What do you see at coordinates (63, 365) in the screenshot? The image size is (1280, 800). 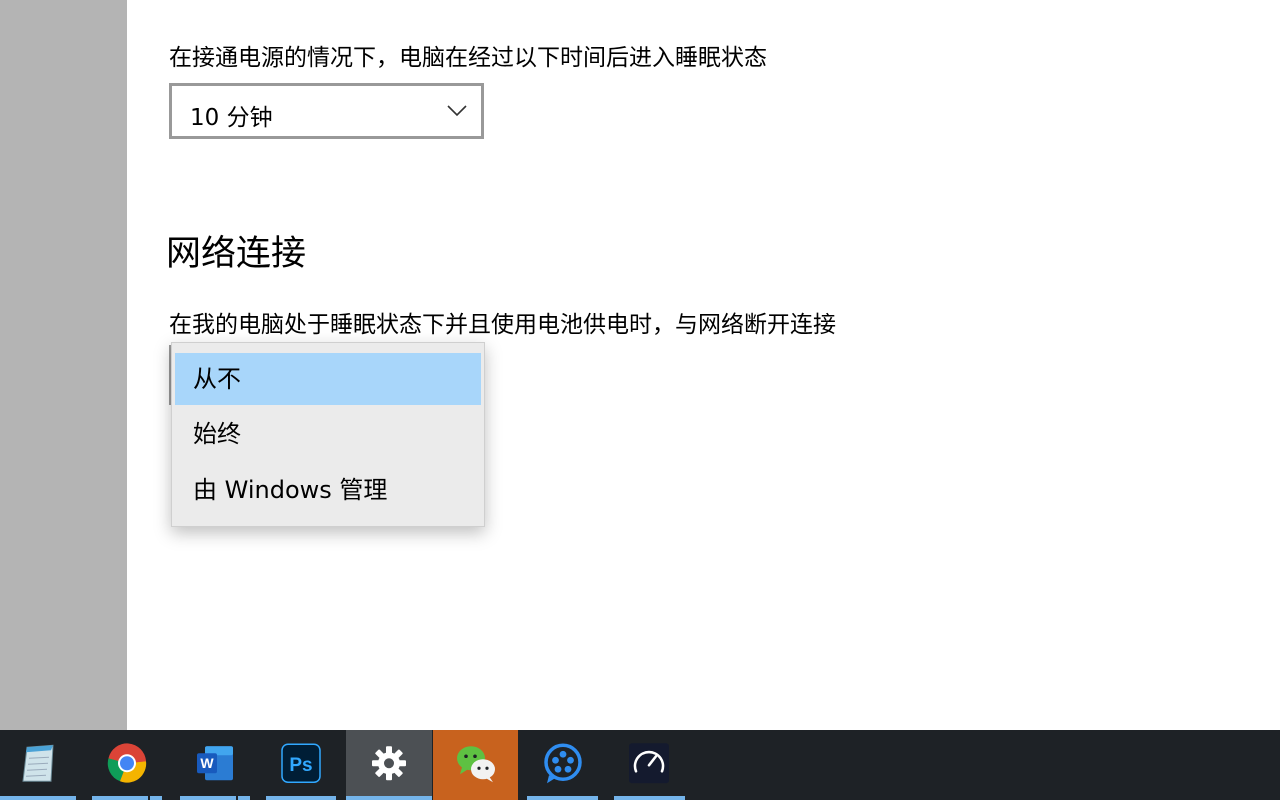 I see `nav-pane-edge` at bounding box center [63, 365].